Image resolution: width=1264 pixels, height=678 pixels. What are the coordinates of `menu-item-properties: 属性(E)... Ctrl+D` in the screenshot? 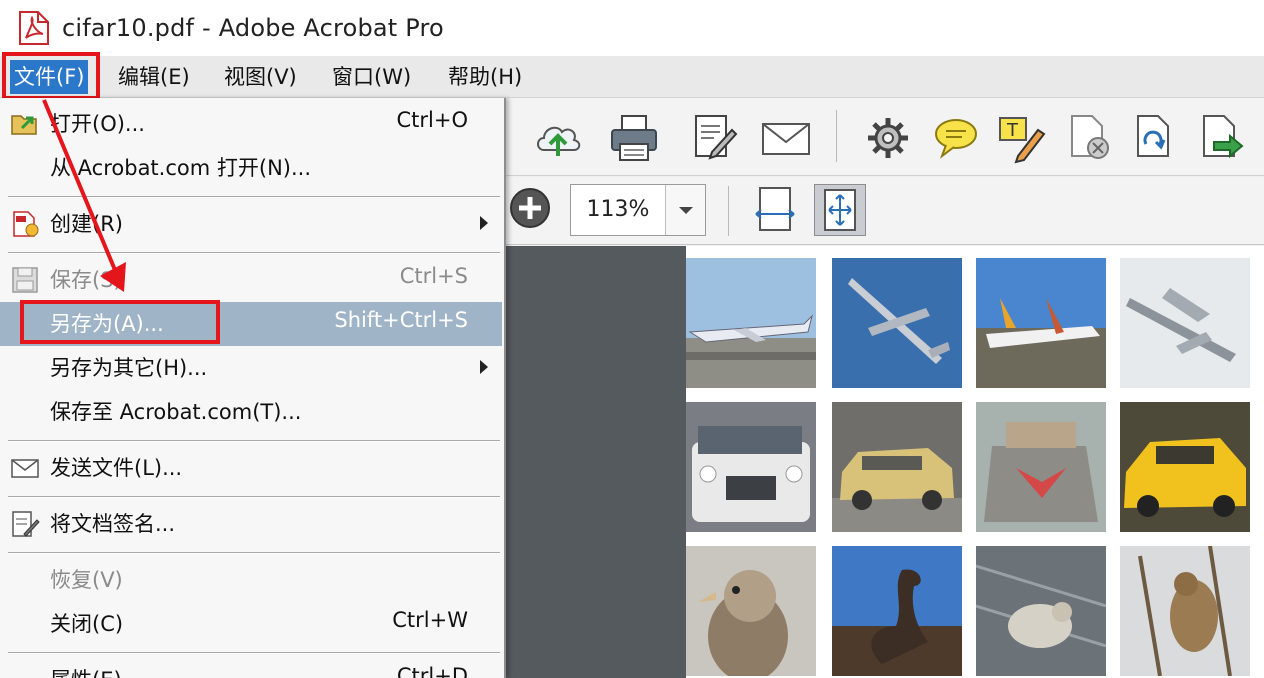 It's located at (251, 668).